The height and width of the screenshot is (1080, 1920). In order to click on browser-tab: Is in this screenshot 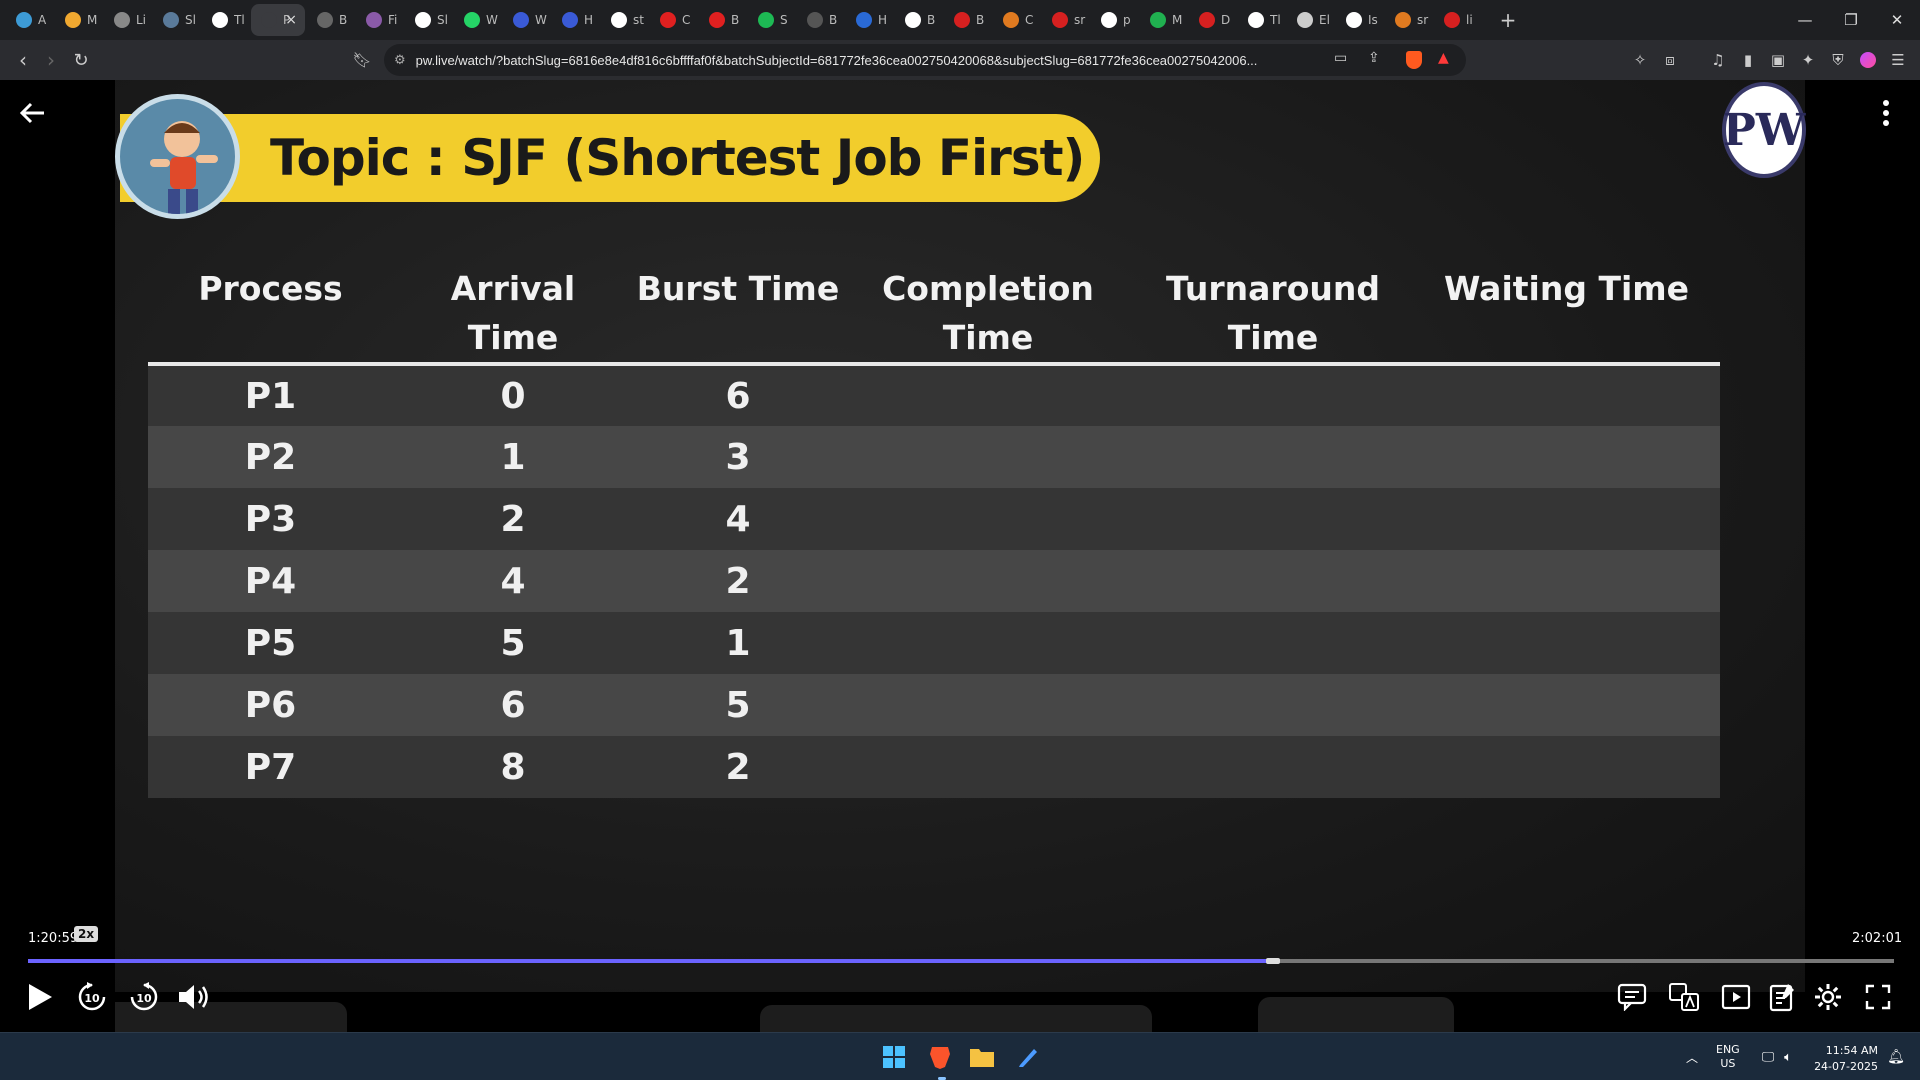, I will do `click(1359, 20)`.